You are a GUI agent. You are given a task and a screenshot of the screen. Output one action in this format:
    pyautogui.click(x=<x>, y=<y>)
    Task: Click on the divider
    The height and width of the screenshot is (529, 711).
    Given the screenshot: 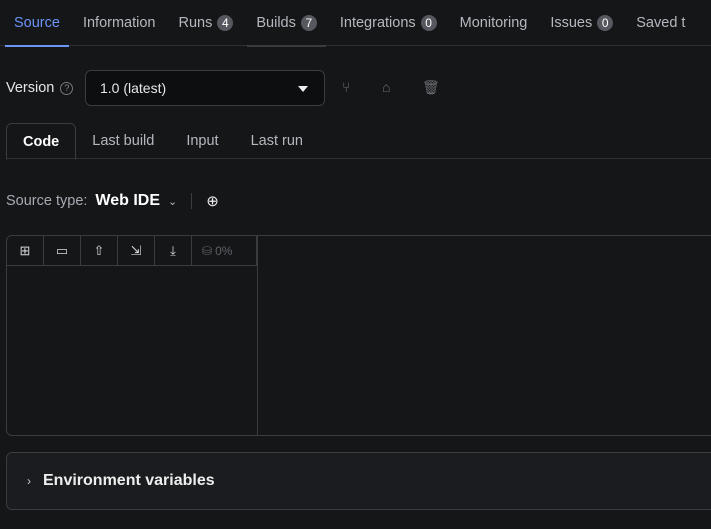 What is the action you would take?
    pyautogui.click(x=192, y=201)
    